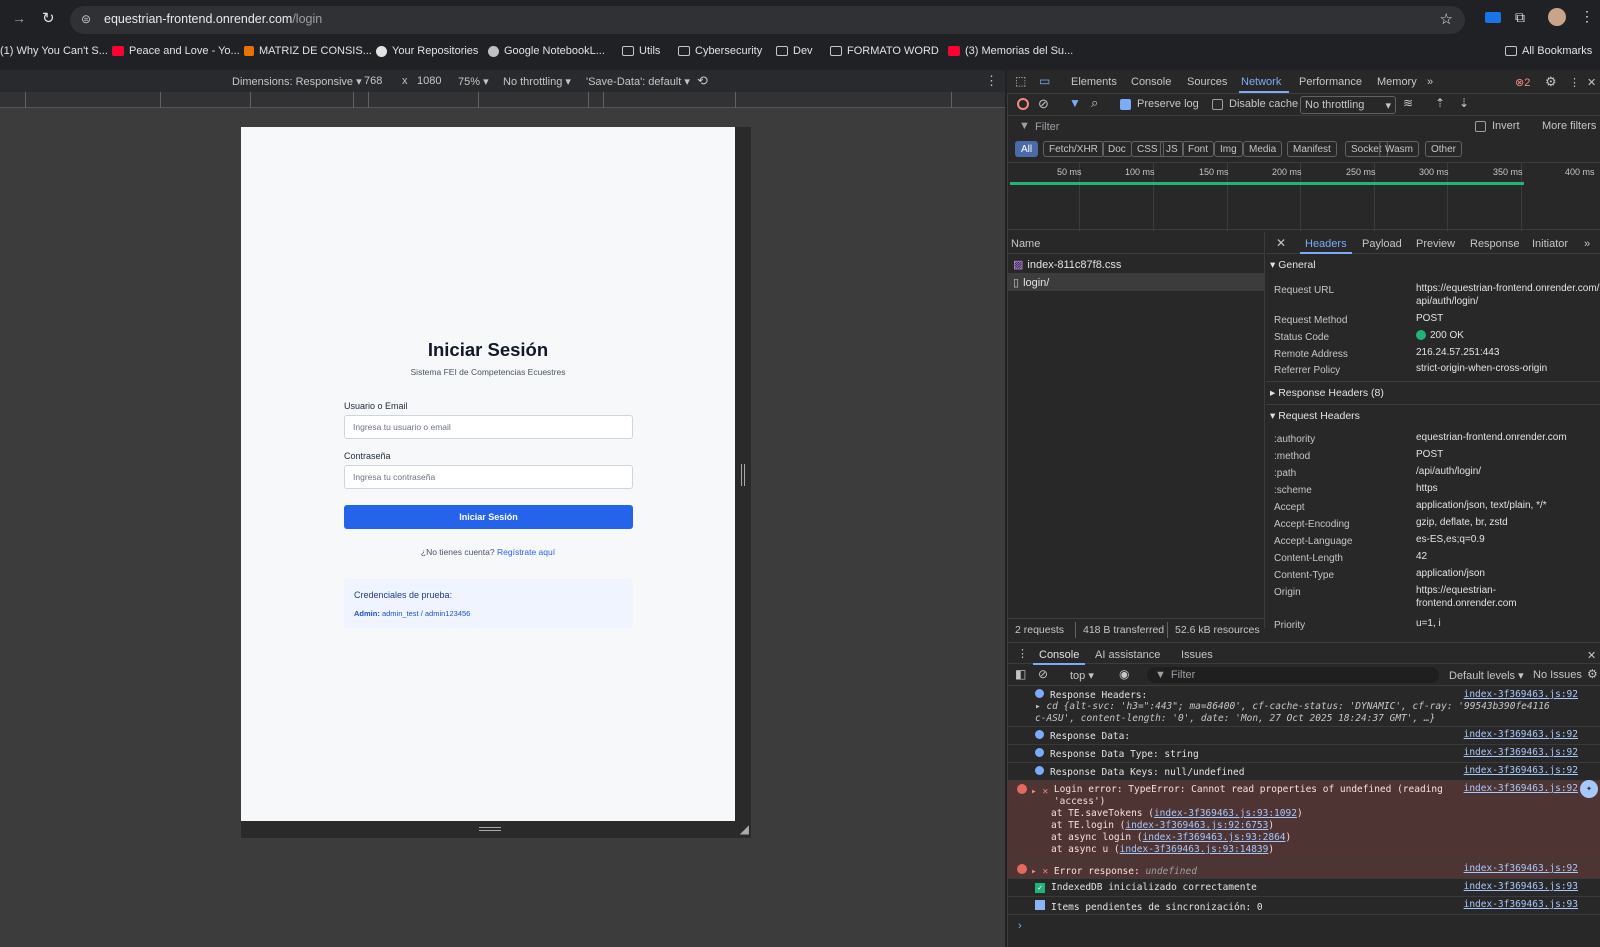 The image size is (1600, 947). Describe the element at coordinates (213, 19) in the screenshot. I see `url-text: equestrian-frontend.onrender.com/login` at that location.